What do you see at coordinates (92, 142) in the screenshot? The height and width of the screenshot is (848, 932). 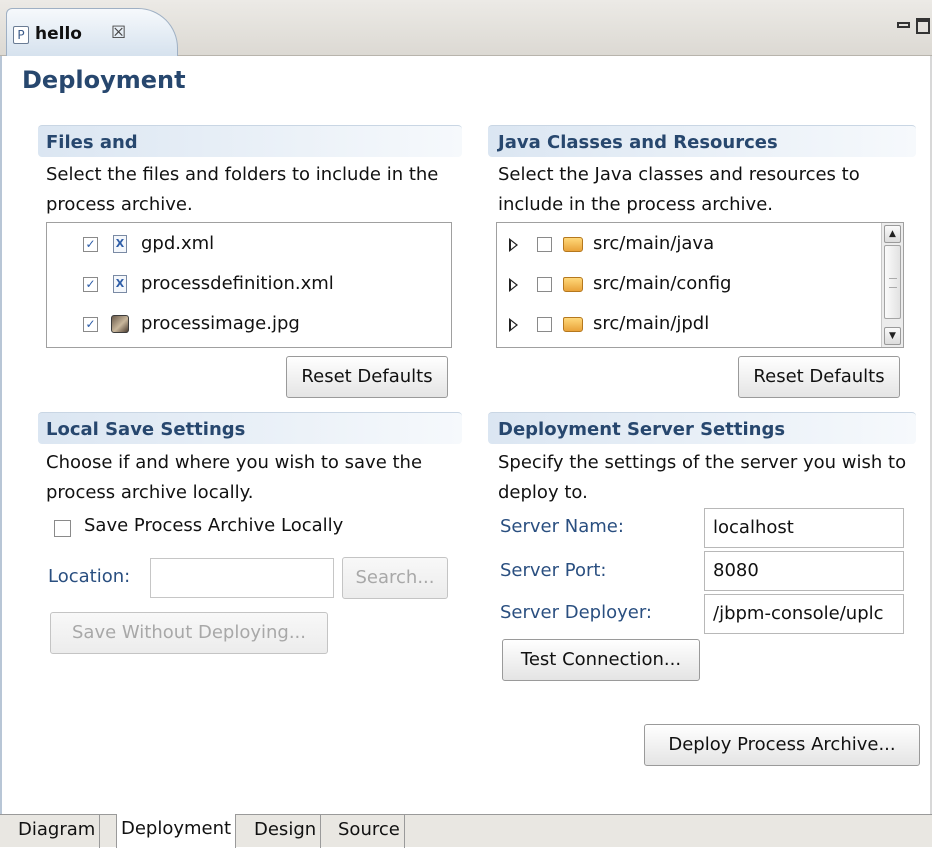 I see `files-section-title: Files and` at bounding box center [92, 142].